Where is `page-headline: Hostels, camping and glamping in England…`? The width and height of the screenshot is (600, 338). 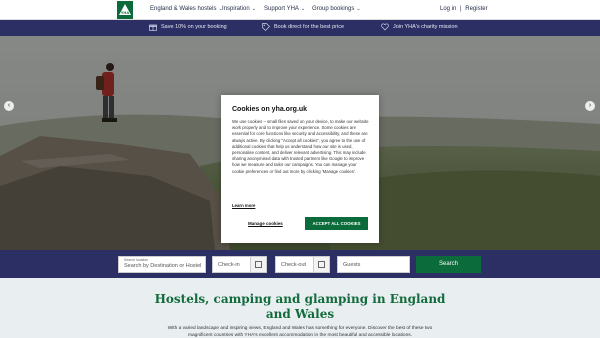 page-headline: Hostels, camping and glamping in England… is located at coordinates (300, 306).